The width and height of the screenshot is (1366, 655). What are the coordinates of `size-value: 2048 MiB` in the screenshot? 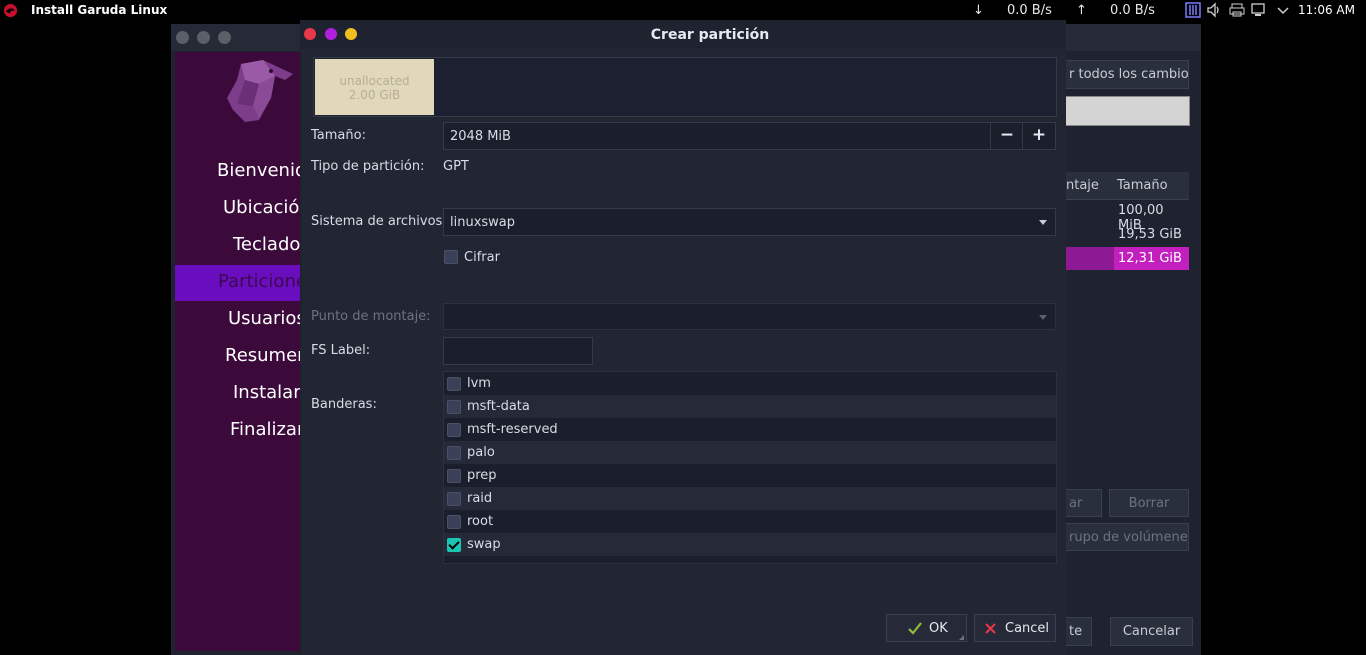 It's located at (480, 136).